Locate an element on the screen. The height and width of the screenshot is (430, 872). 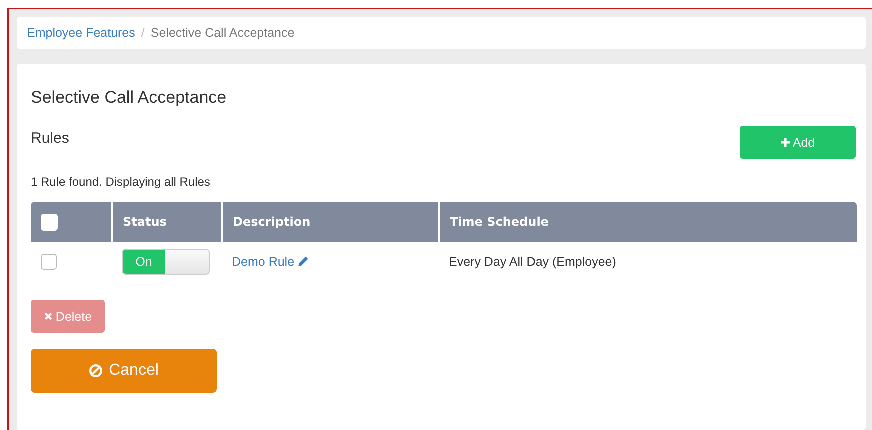
breadcrumb-link: Employee Features is located at coordinates (81, 33).